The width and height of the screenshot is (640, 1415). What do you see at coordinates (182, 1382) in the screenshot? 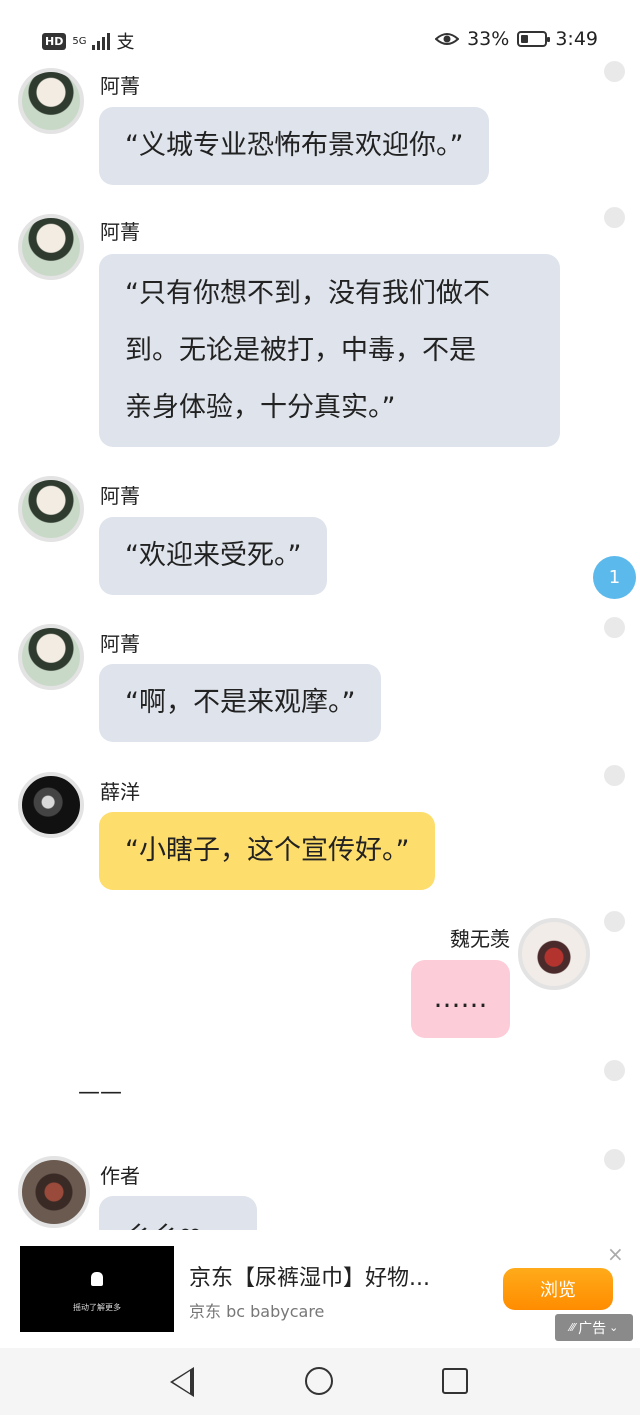
I see `back-icon` at bounding box center [182, 1382].